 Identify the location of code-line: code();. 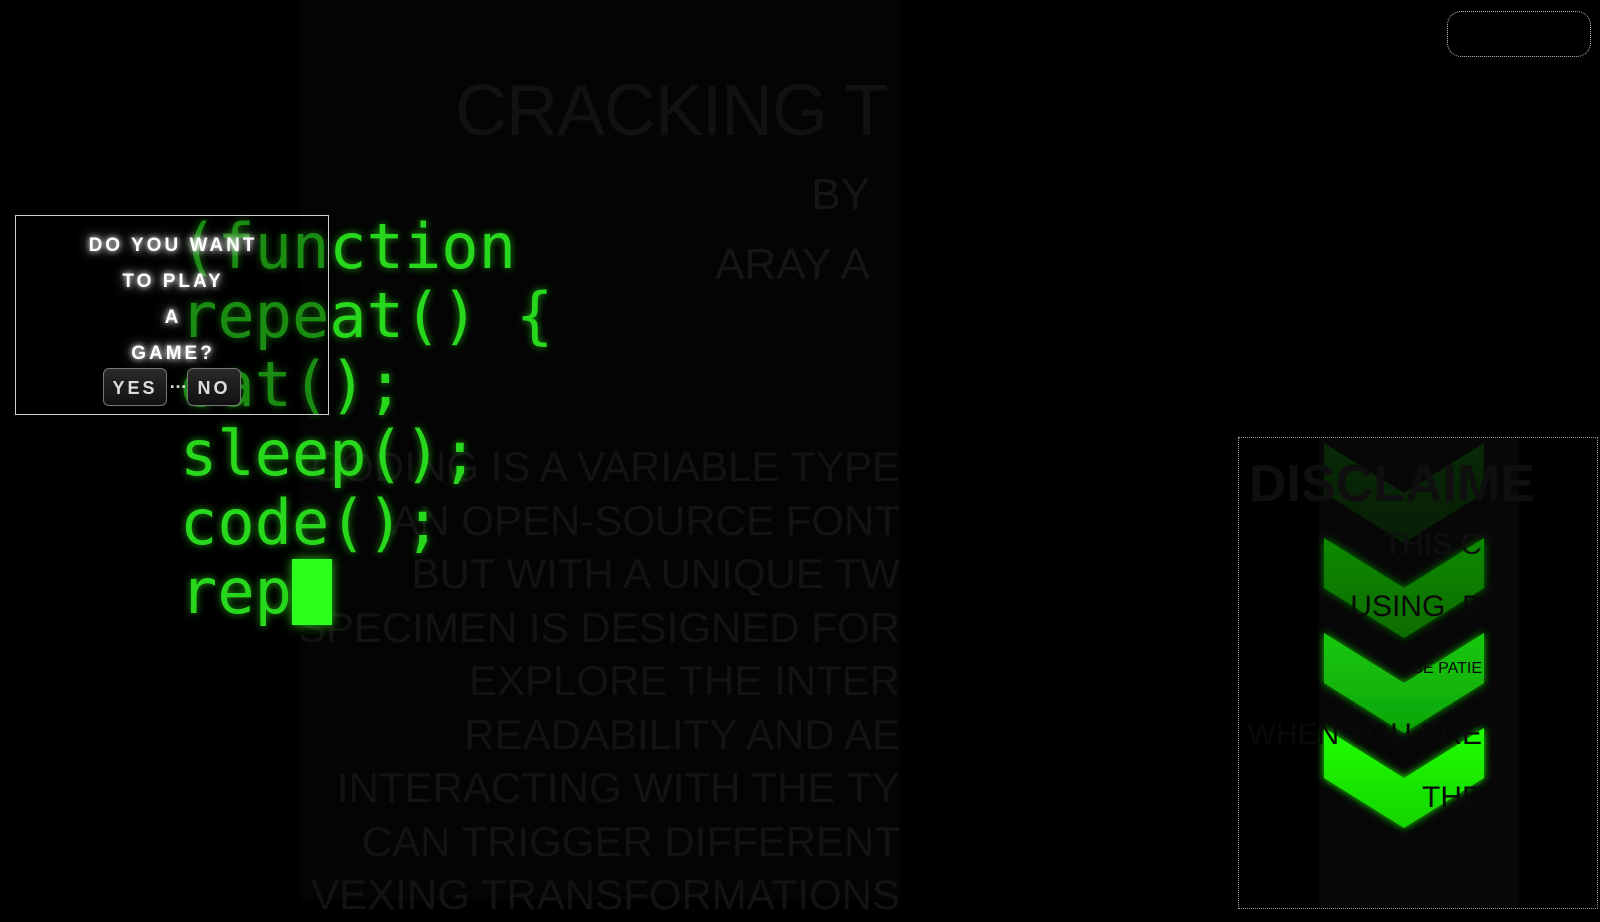
(311, 522).